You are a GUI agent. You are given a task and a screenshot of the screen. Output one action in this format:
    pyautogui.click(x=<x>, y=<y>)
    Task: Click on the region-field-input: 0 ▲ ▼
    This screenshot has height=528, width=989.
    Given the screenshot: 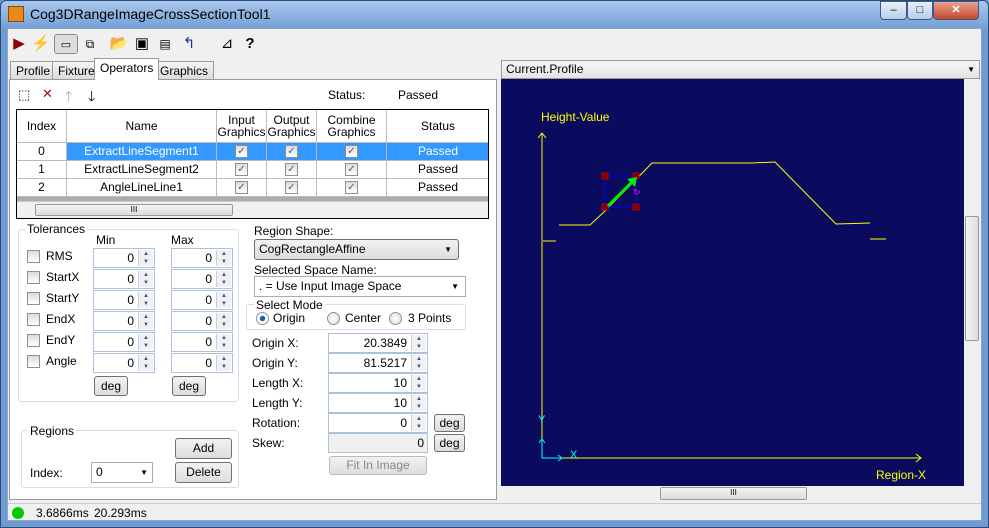 What is the action you would take?
    pyautogui.click(x=378, y=423)
    